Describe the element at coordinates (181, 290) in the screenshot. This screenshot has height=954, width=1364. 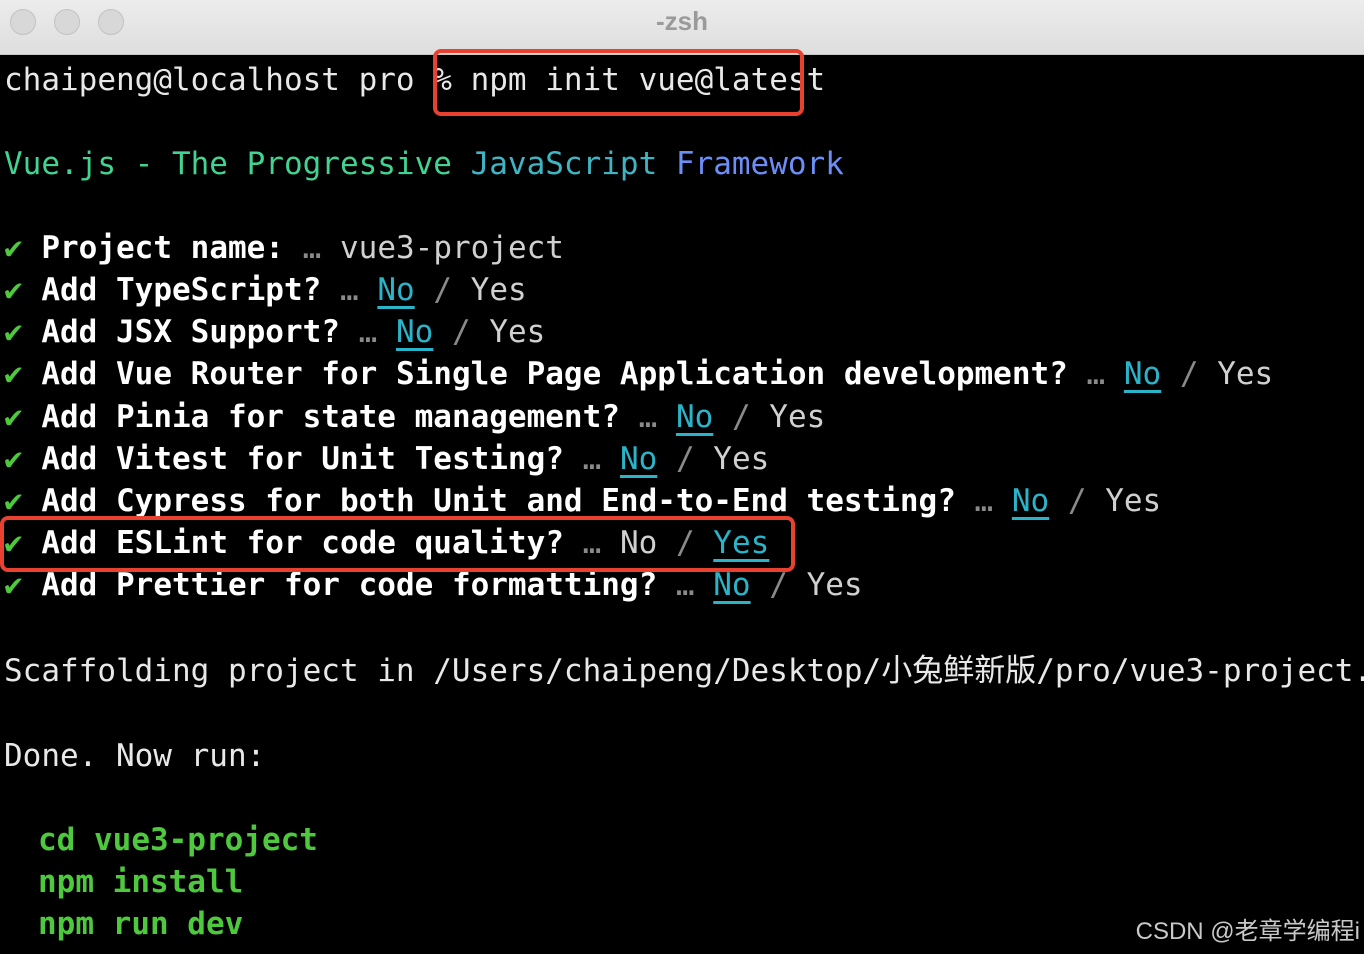
I see `prompt-question: Add TypeScript?` at that location.